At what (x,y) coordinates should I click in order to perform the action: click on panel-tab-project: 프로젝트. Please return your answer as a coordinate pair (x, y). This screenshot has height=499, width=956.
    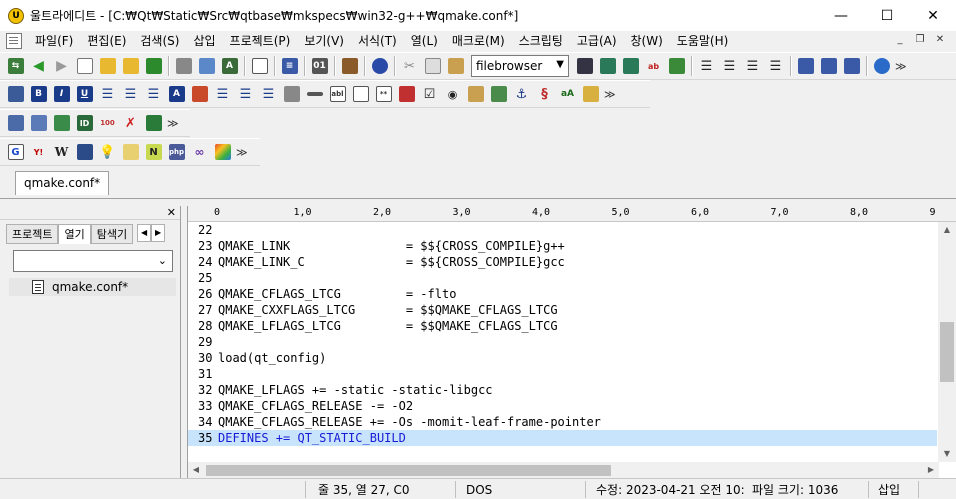
    Looking at the image, I should click on (32, 234).